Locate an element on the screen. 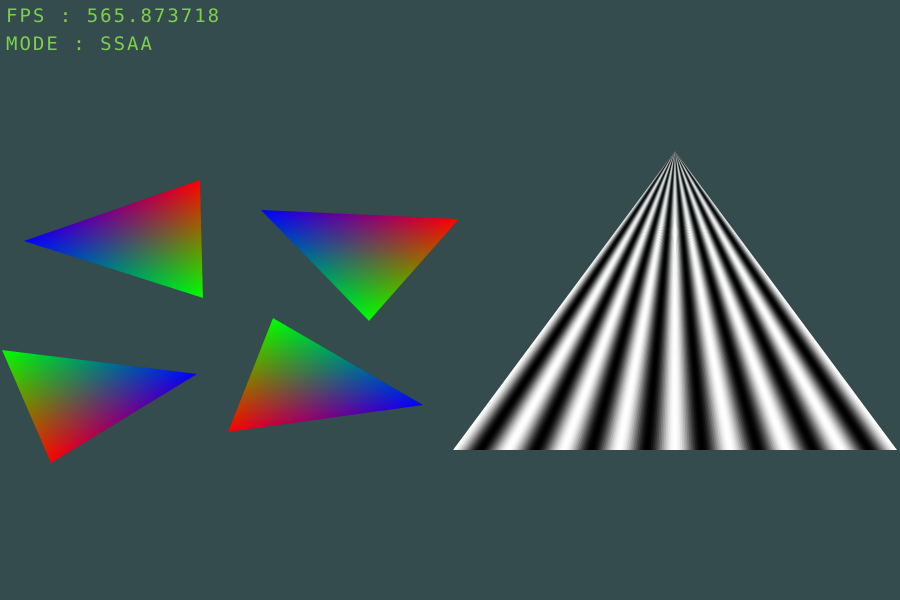 Image resolution: width=900 pixels, height=600 pixels. fps-value: 565.873718 is located at coordinates (154, 16).